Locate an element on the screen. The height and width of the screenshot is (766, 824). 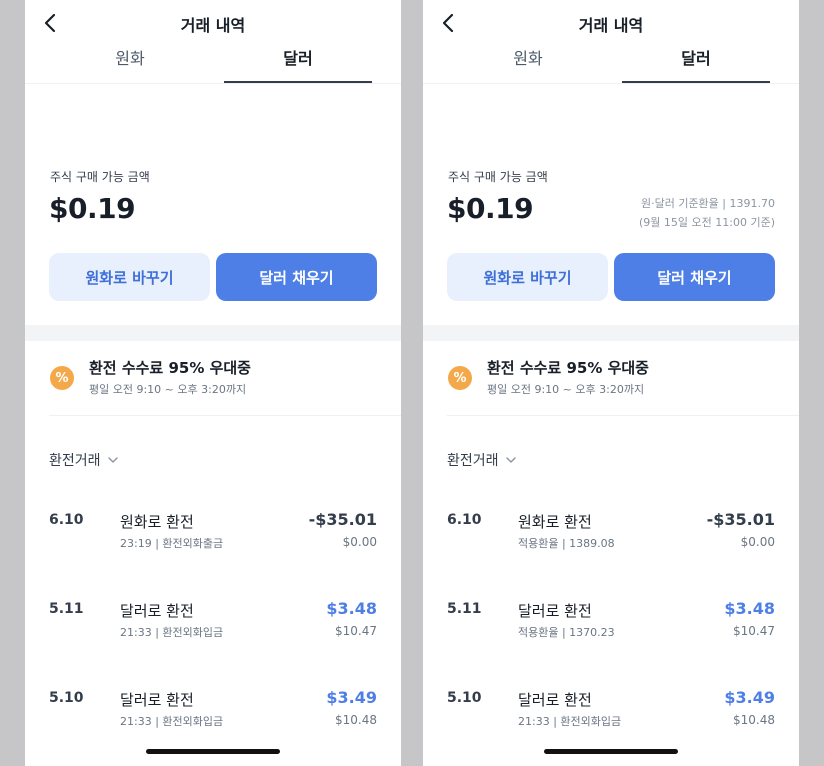
rate-timestamp: (9월 15일 오전 11:00 기준) is located at coordinates (707, 222).